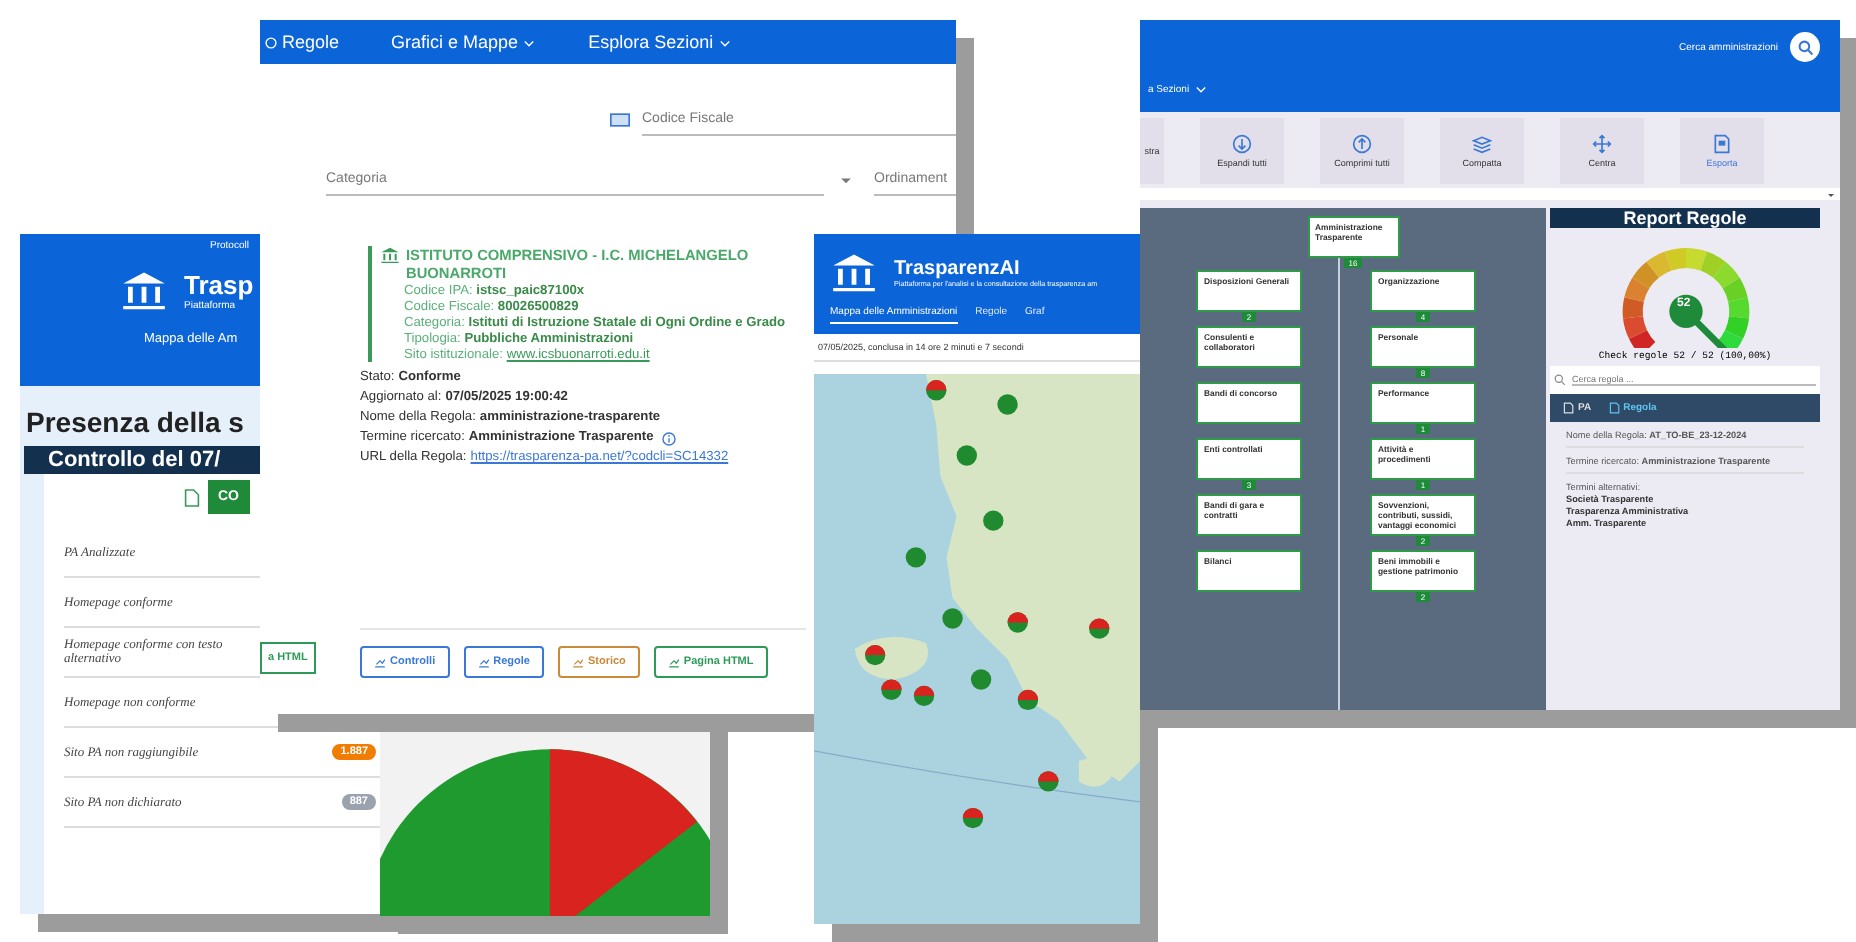  I want to click on nav-menu: Esplora Sezioni, so click(660, 42).